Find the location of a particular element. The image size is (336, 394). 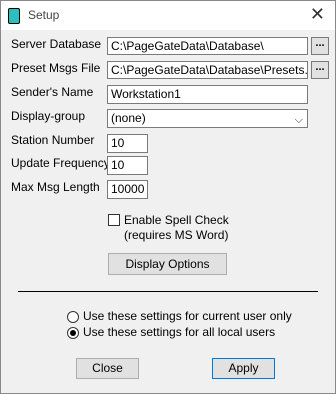

senders-name-label: Sender's Name is located at coordinates (52, 92).